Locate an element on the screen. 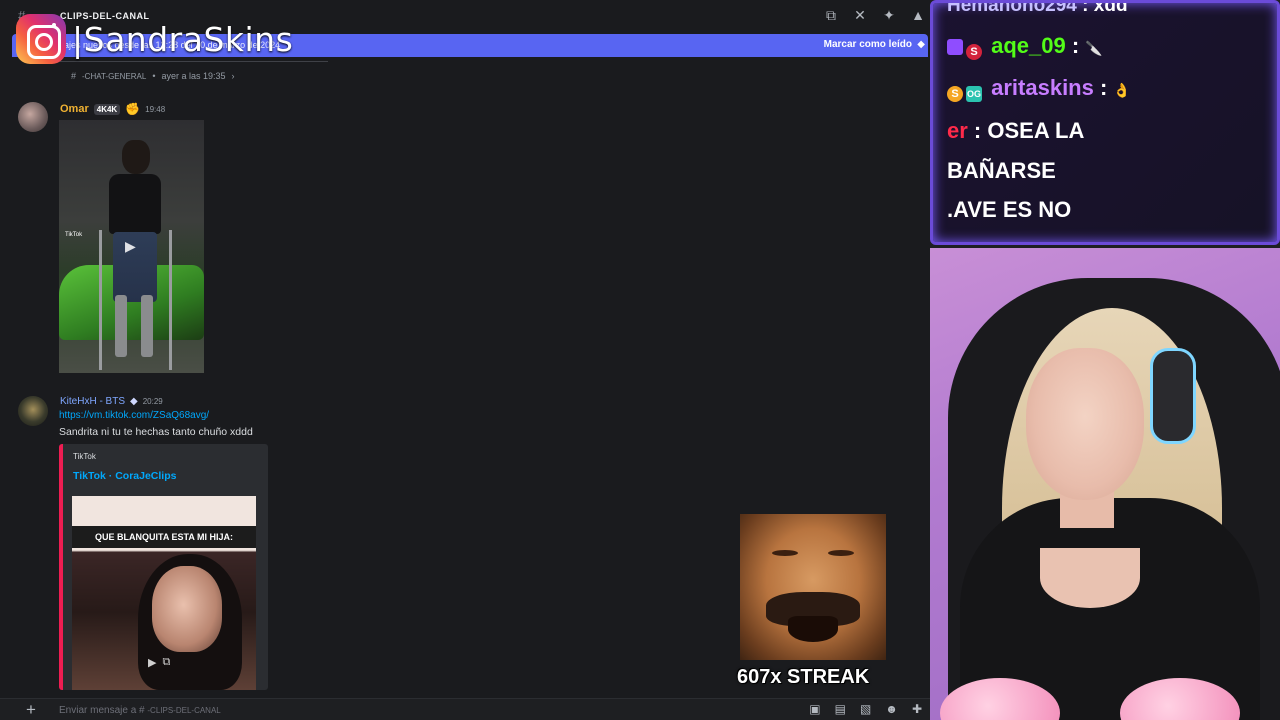 The image size is (1280, 720). jump-time: ayer a las 19:35 is located at coordinates (193, 76).